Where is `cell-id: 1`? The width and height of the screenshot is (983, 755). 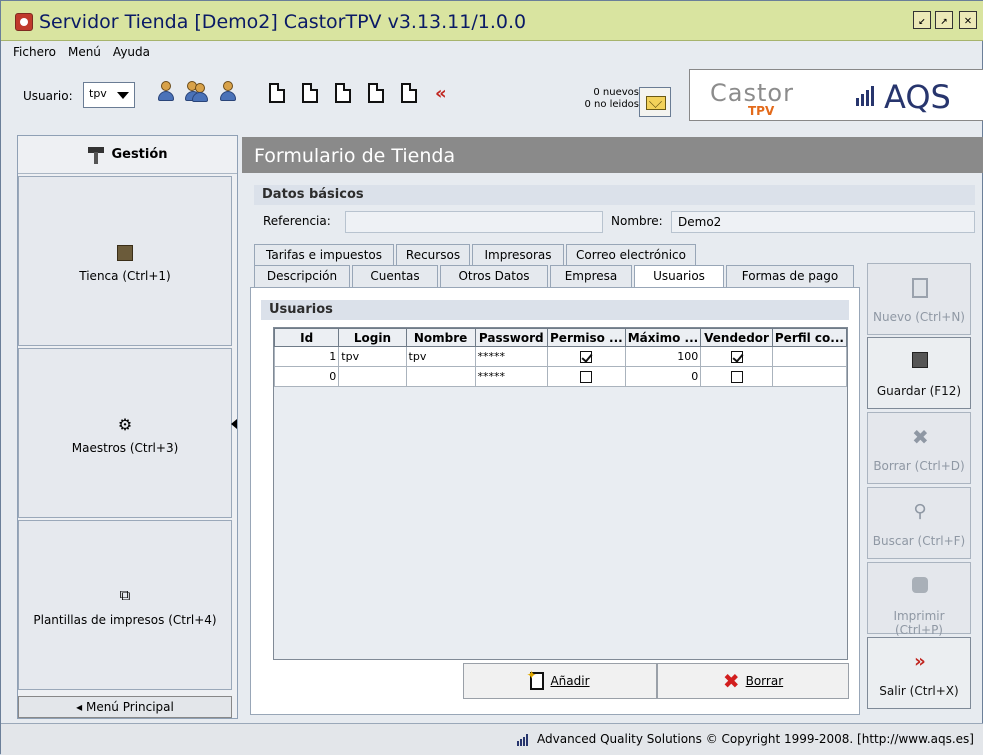 cell-id: 1 is located at coordinates (306, 356).